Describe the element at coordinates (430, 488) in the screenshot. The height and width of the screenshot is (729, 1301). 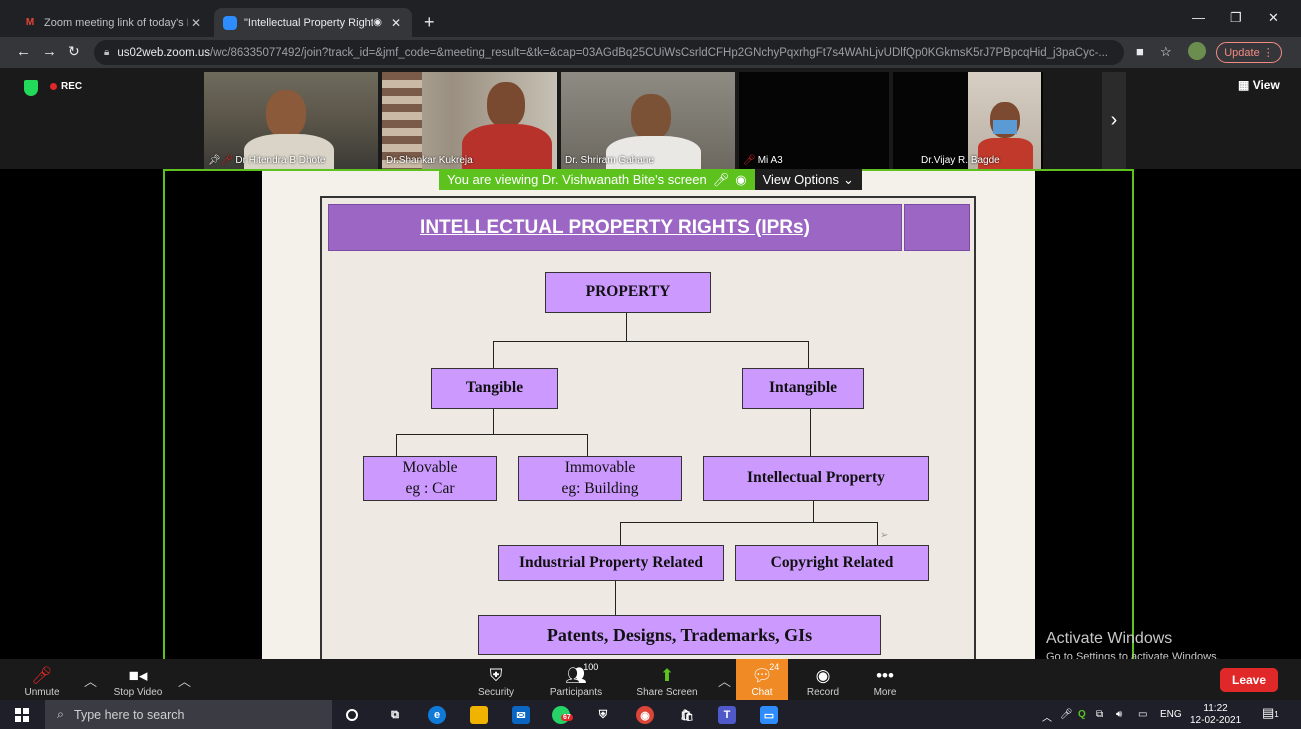
I see `node-label: eg : Car` at that location.